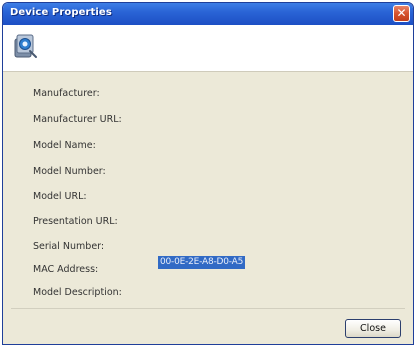 This screenshot has height=347, width=416. I want to click on mac-address-label: MAC Address:, so click(66, 269).